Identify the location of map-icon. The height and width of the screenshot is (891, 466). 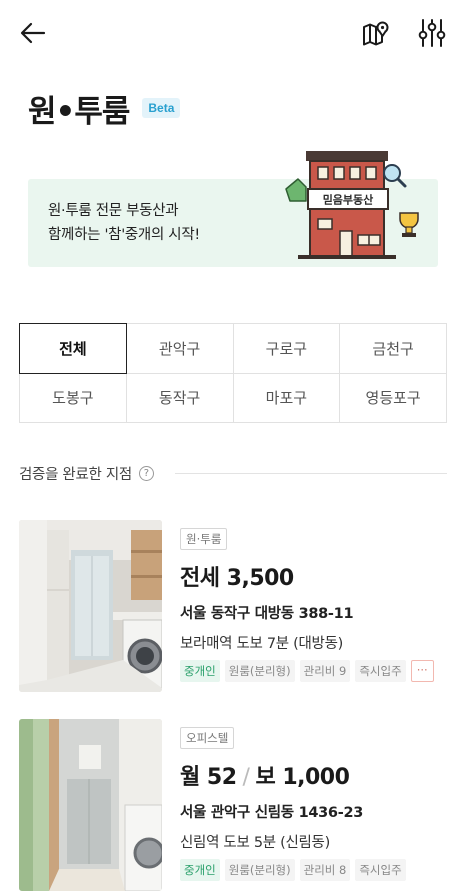
(376, 33).